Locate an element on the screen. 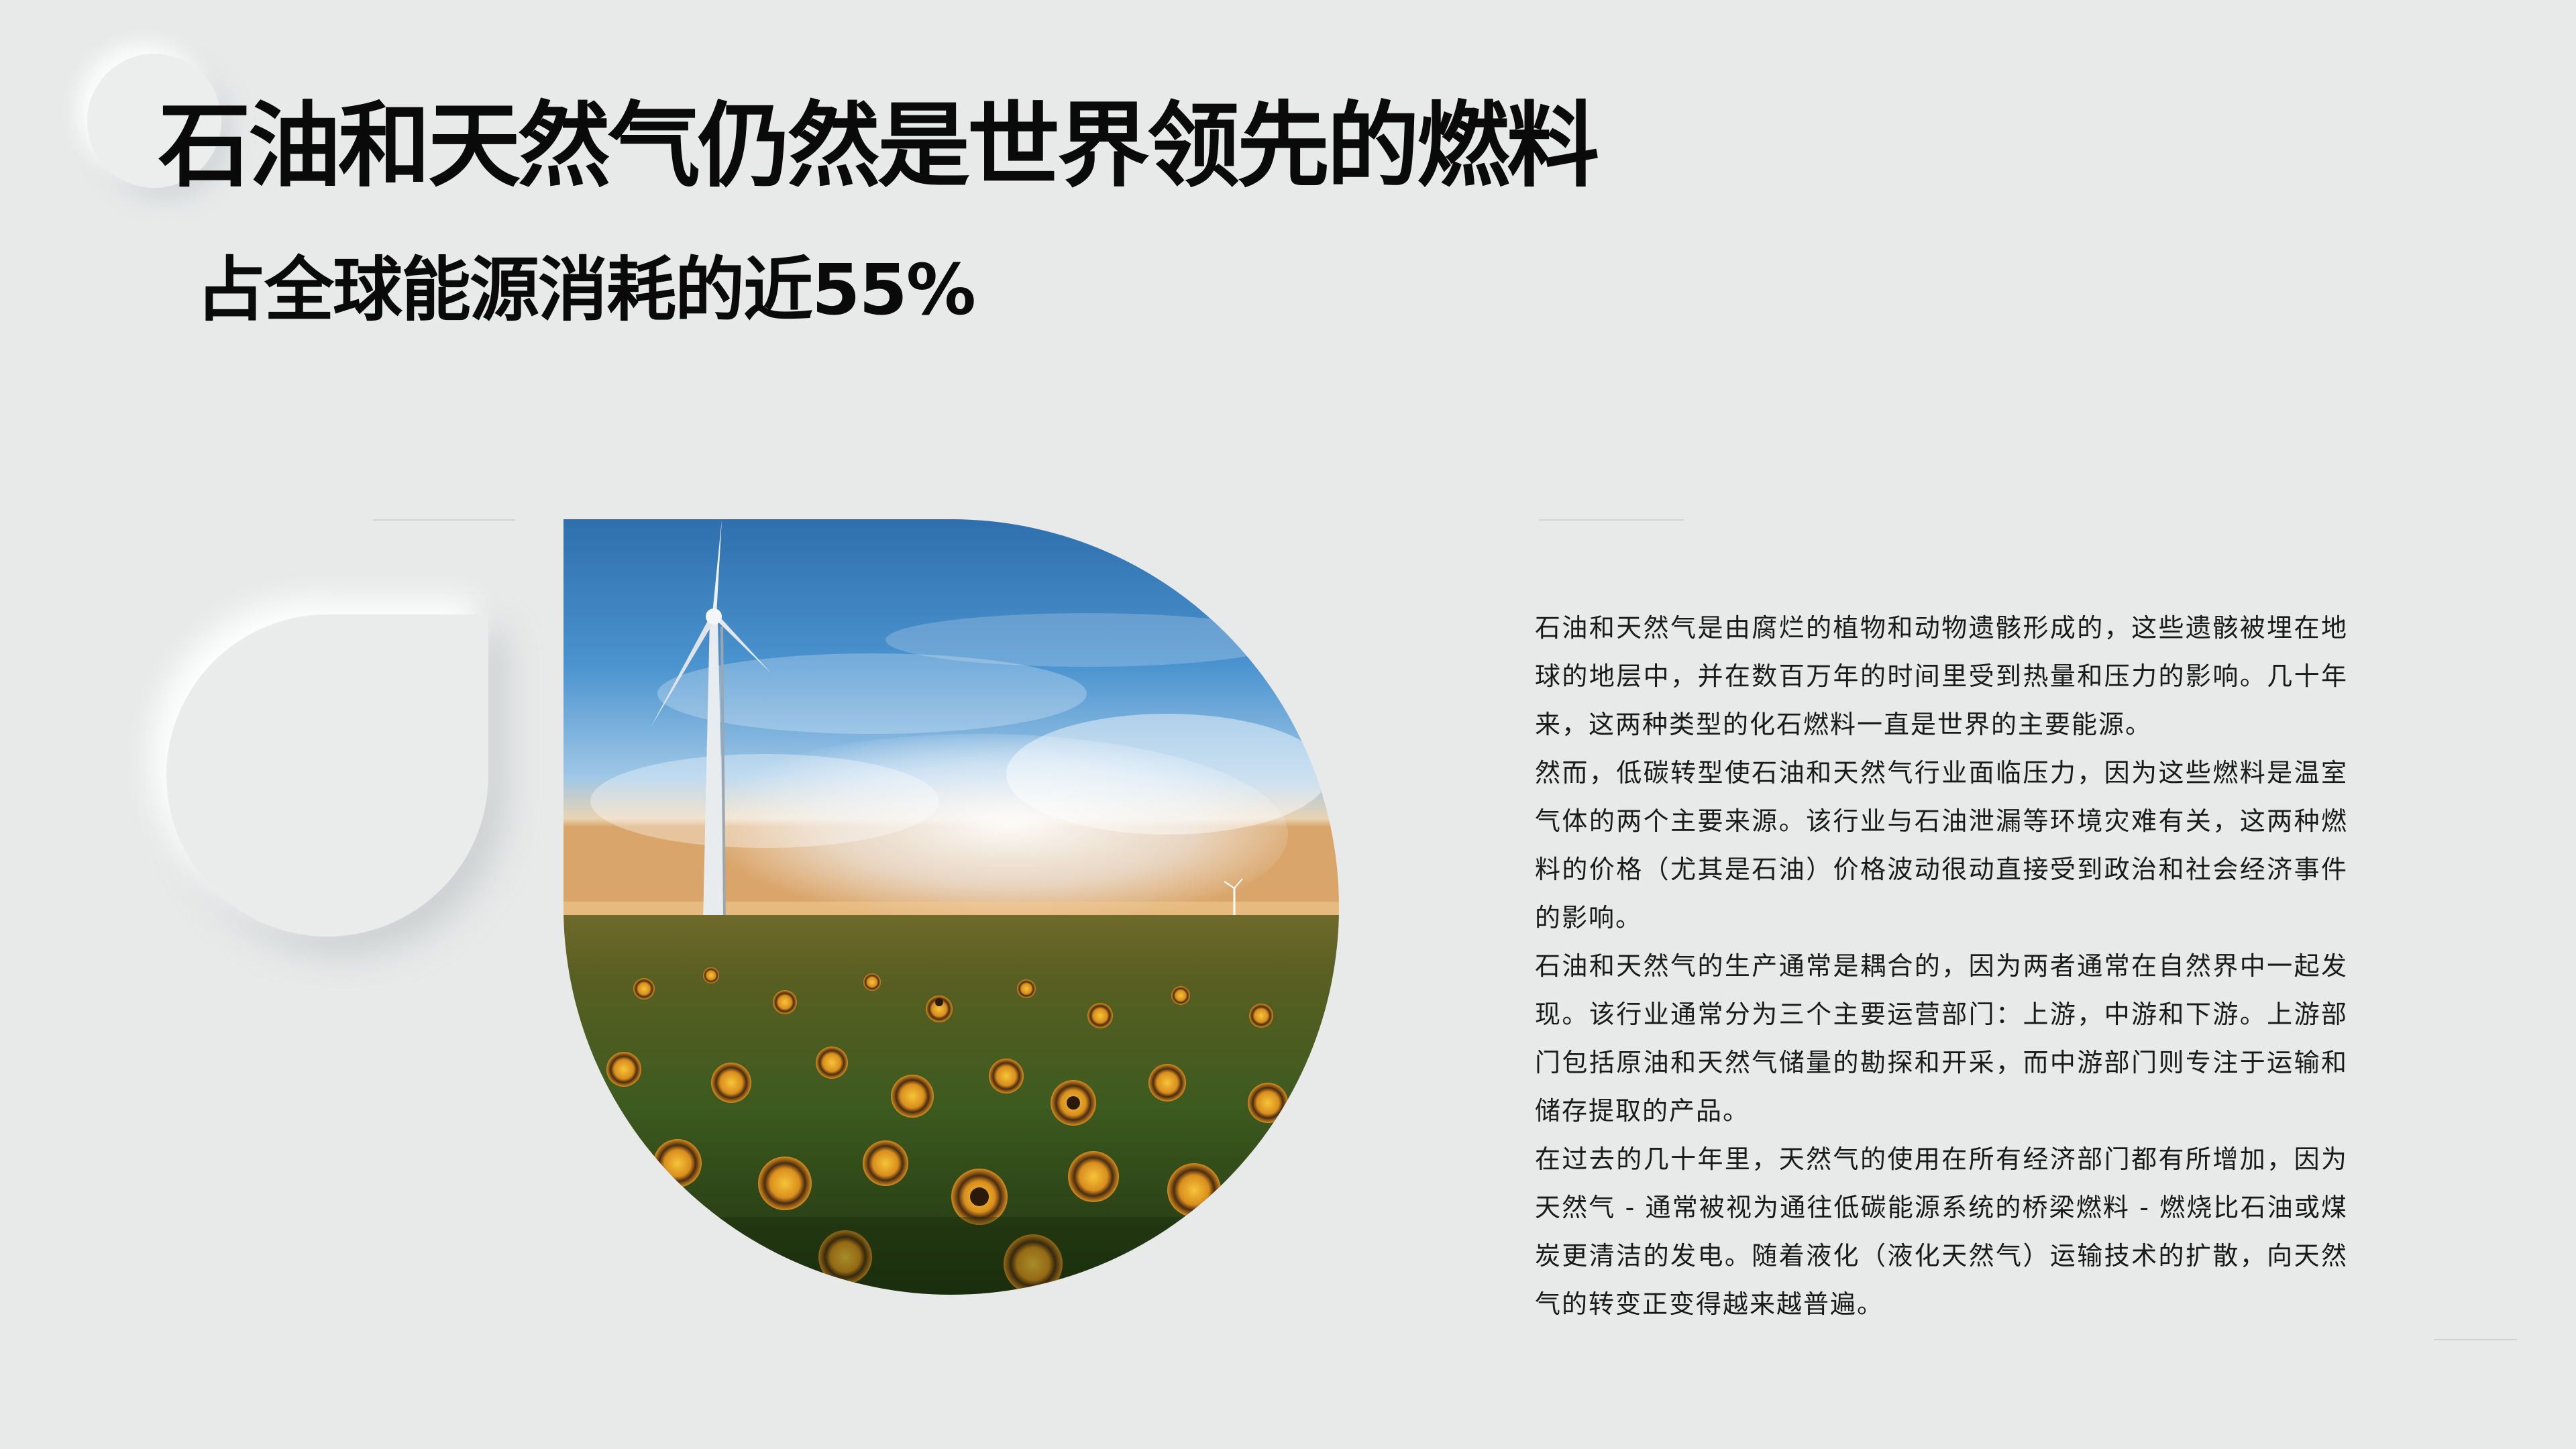 The image size is (2576, 1449). slide-subtitle: 占全球能源消耗的近55% is located at coordinates (586, 290).